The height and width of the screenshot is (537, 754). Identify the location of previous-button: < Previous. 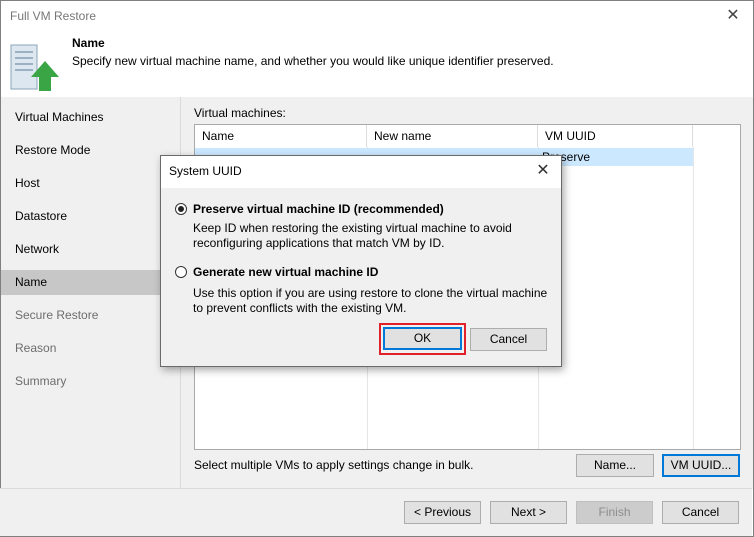
(442, 512).